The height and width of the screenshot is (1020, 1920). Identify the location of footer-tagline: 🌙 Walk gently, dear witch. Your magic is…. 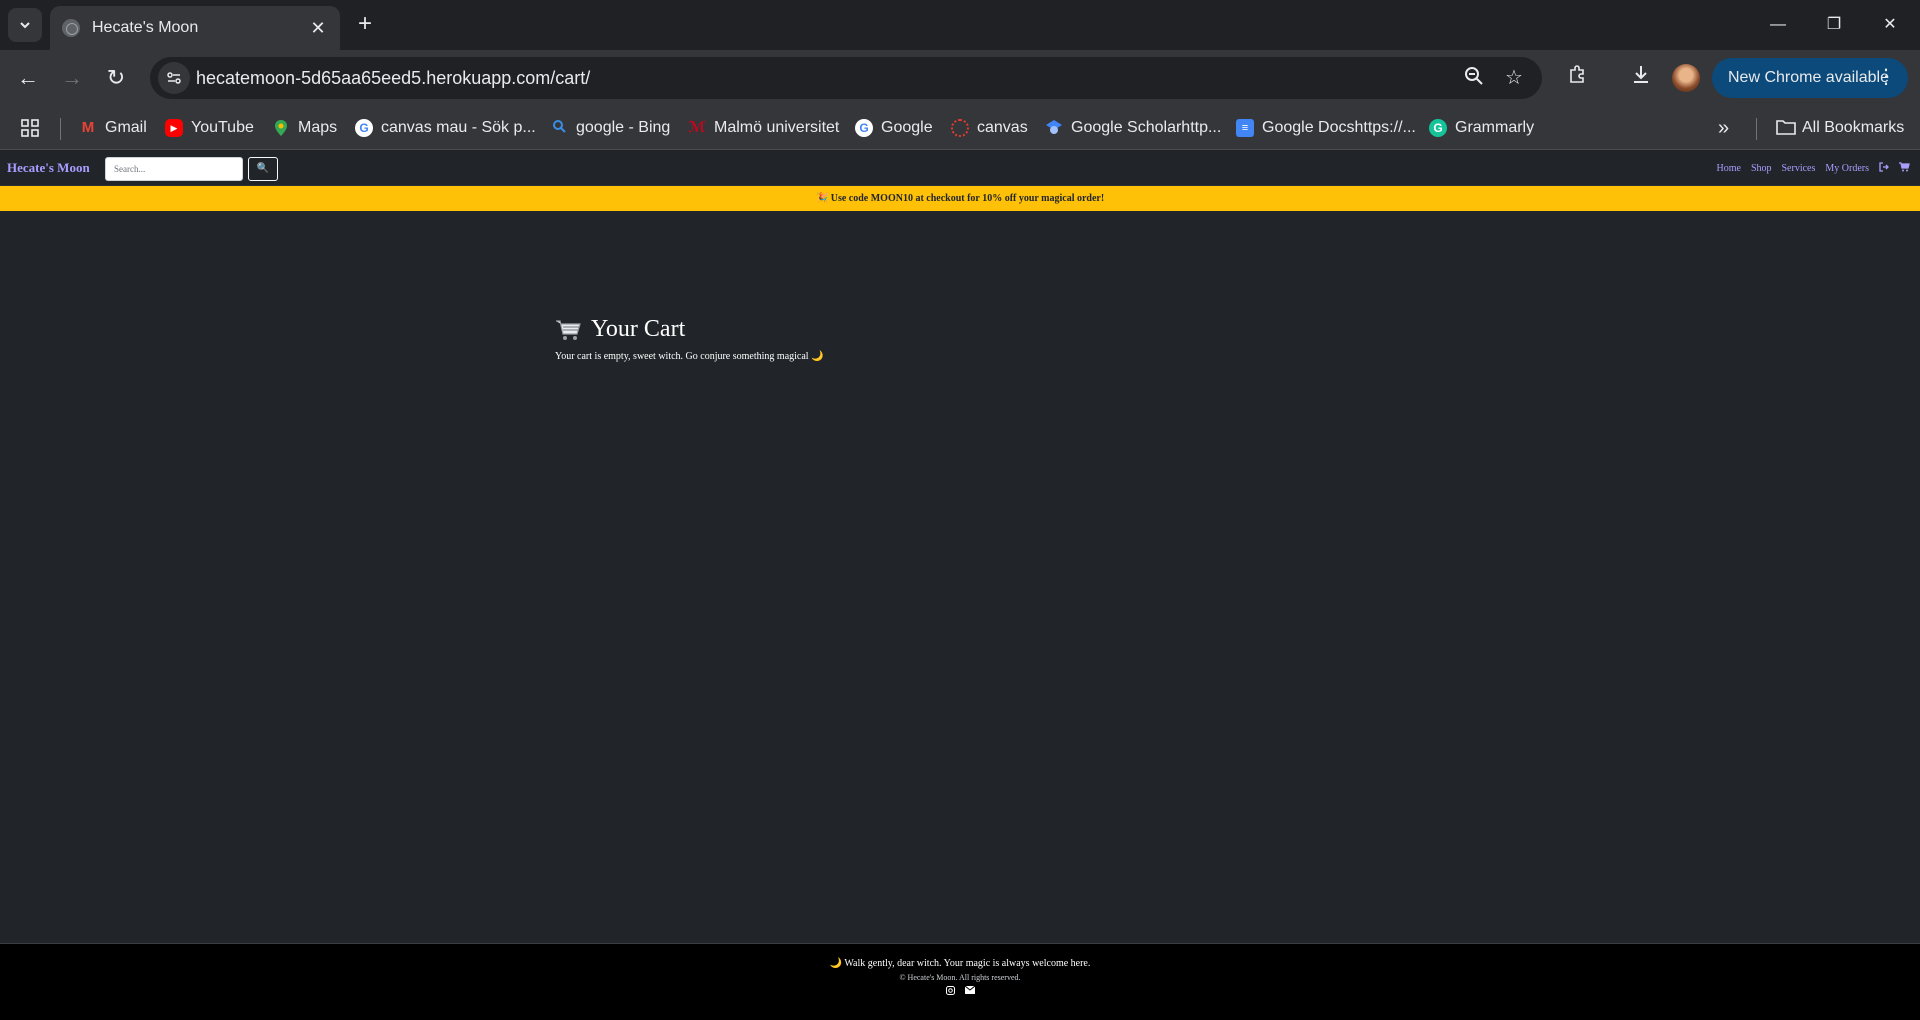
(960, 963).